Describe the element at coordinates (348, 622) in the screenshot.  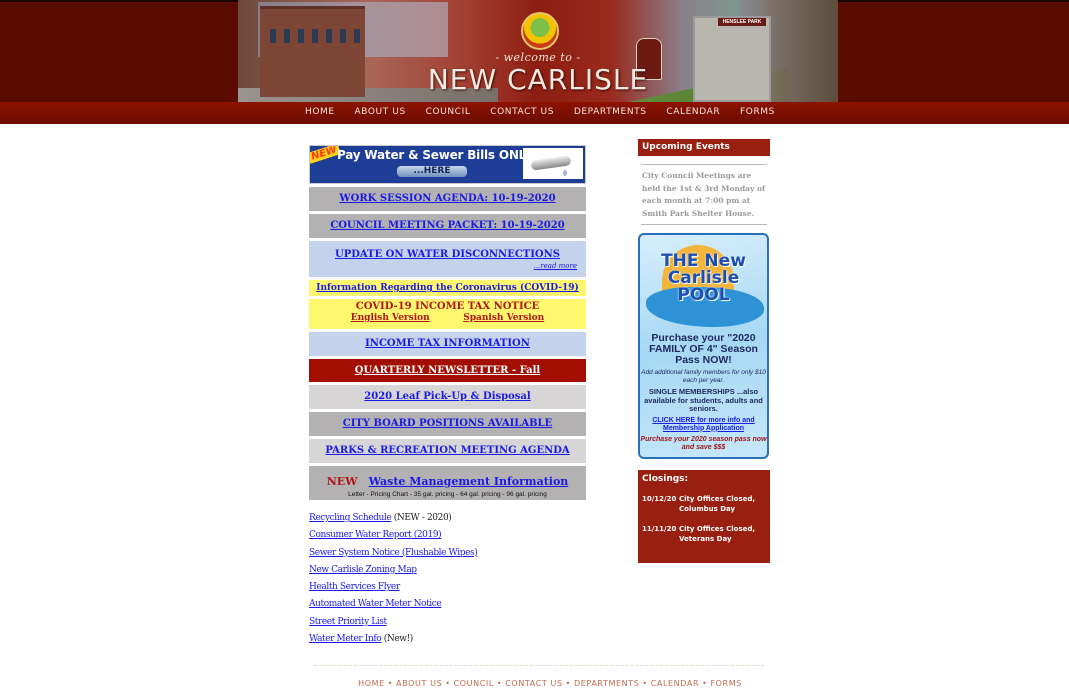
I see `street-priority-link: Street Priority List` at that location.